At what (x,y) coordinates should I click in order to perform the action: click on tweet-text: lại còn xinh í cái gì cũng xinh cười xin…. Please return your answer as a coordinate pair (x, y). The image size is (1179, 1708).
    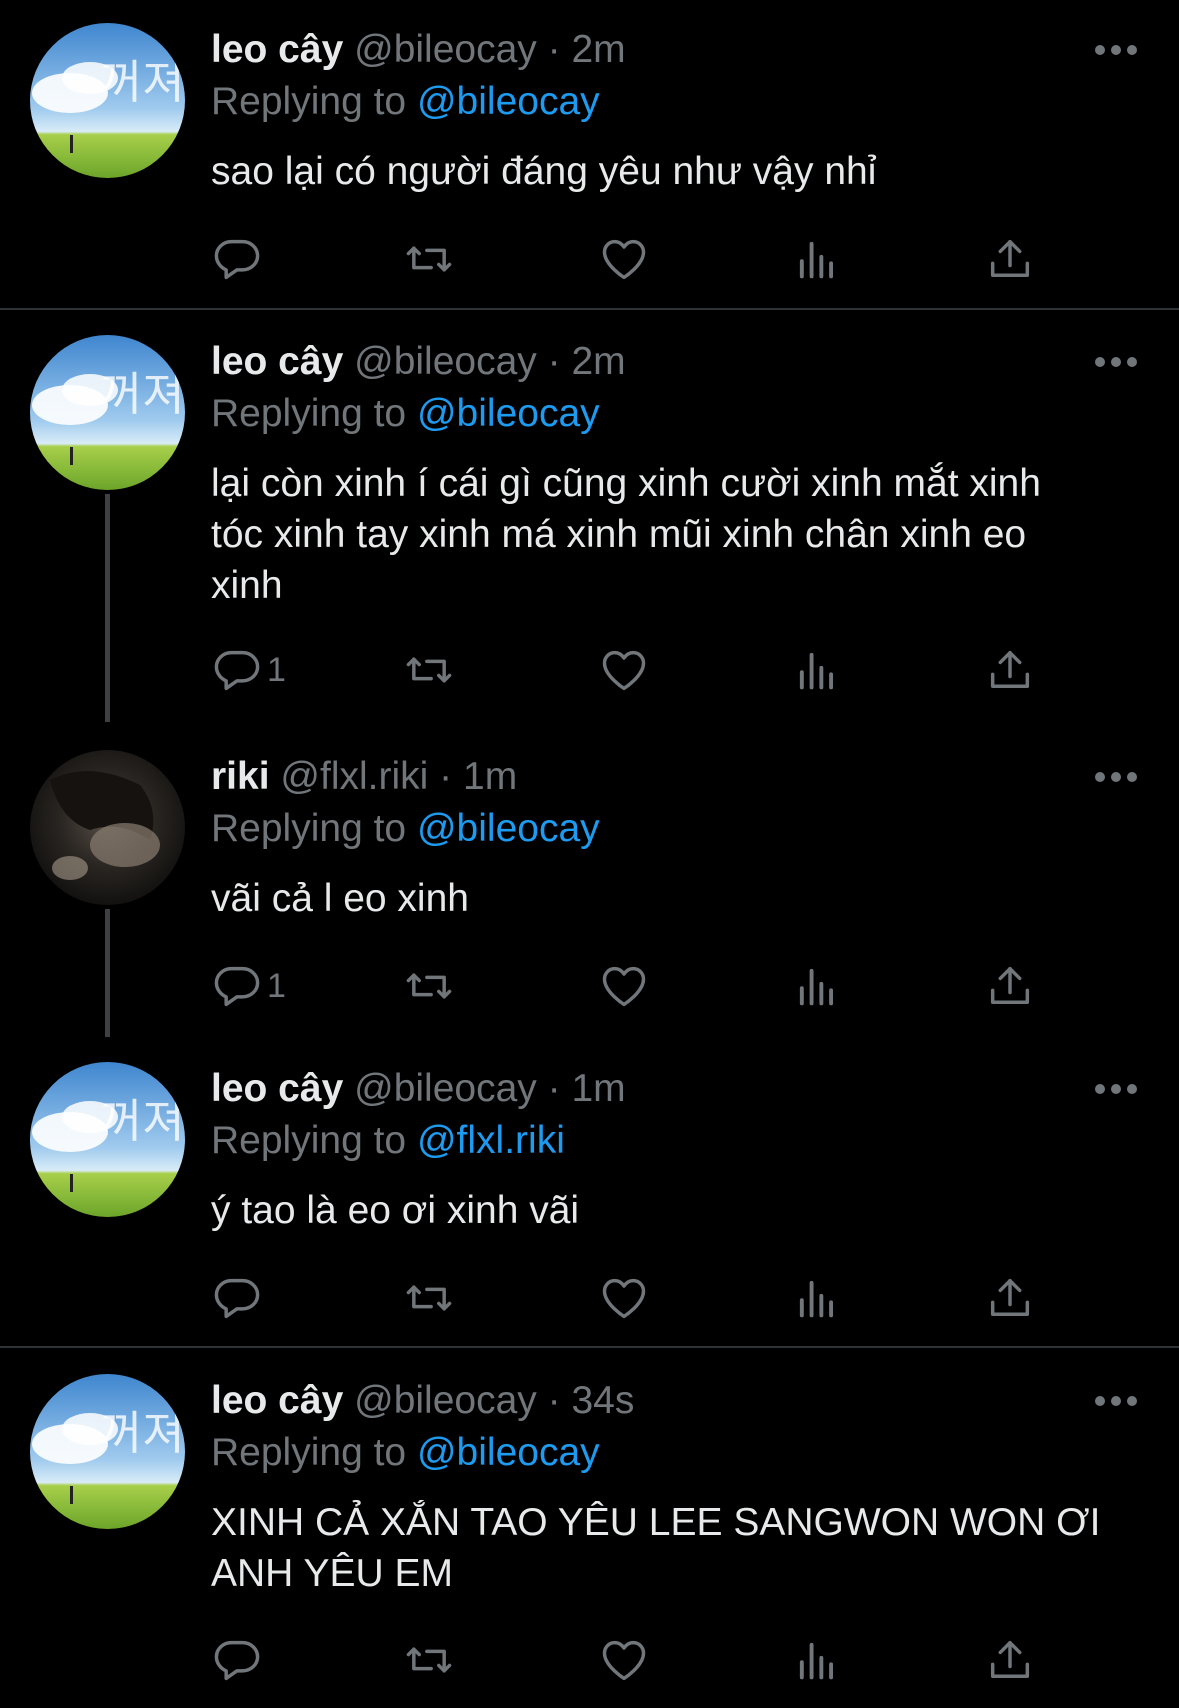
    Looking at the image, I should click on (626, 534).